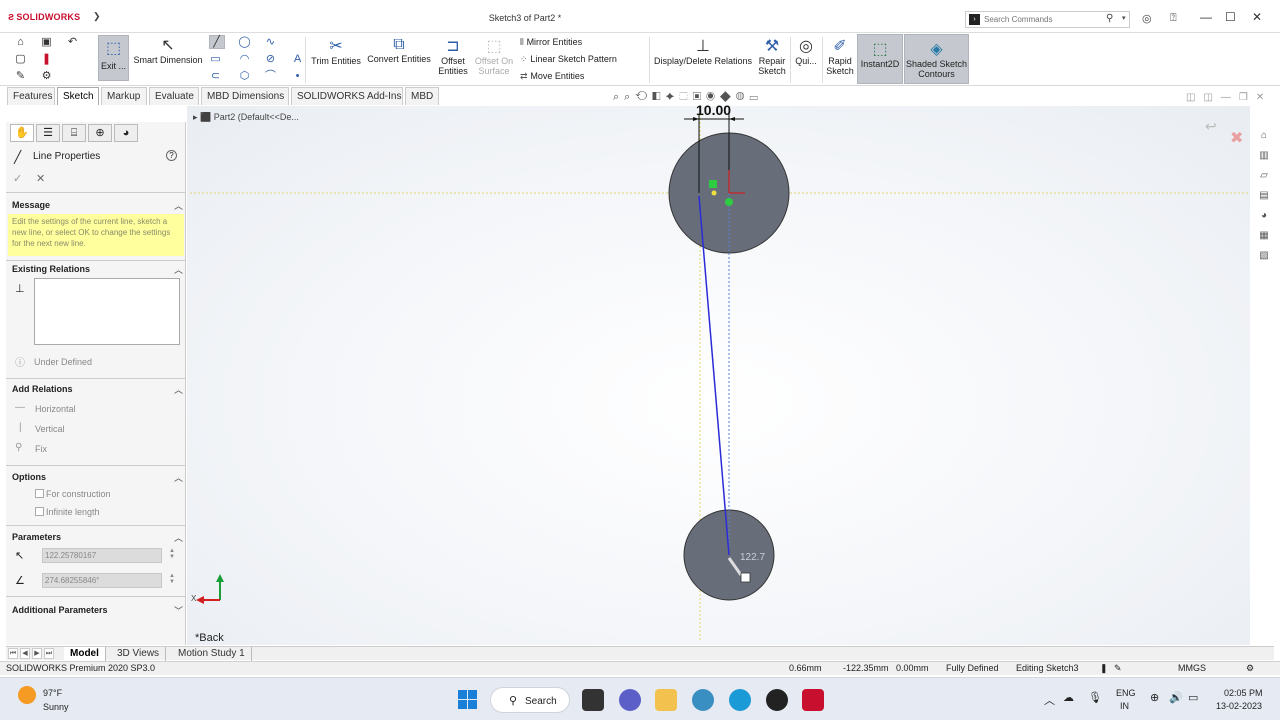  What do you see at coordinates (52, 693) in the screenshot?
I see `temperature: 97°F` at bounding box center [52, 693].